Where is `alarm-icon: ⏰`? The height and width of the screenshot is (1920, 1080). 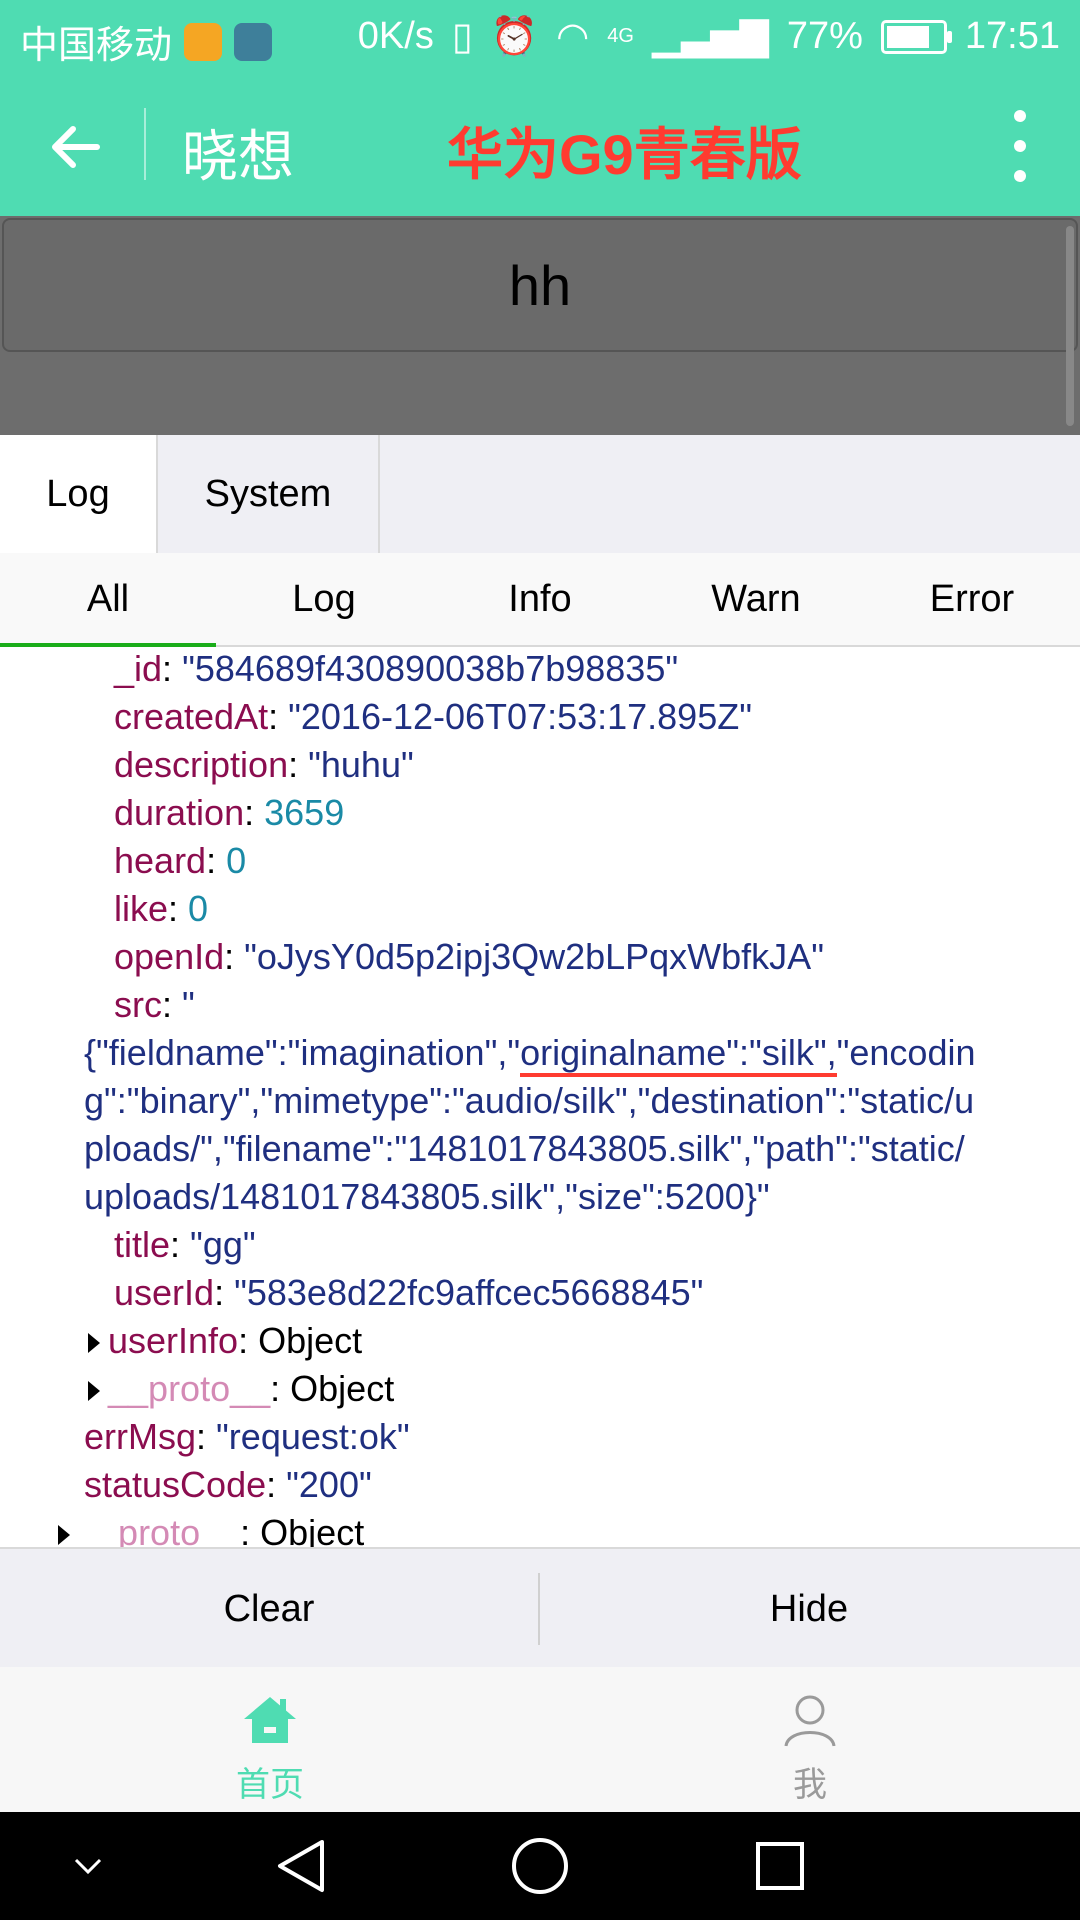
alarm-icon: ⏰ is located at coordinates (514, 36).